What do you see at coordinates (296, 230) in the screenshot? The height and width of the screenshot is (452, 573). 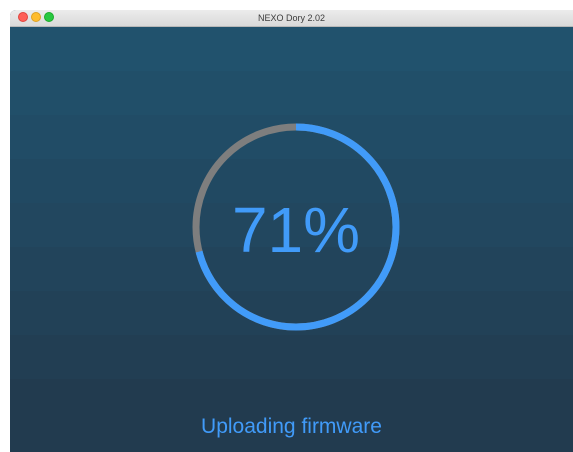 I see `progress-percent-label: 71%` at bounding box center [296, 230].